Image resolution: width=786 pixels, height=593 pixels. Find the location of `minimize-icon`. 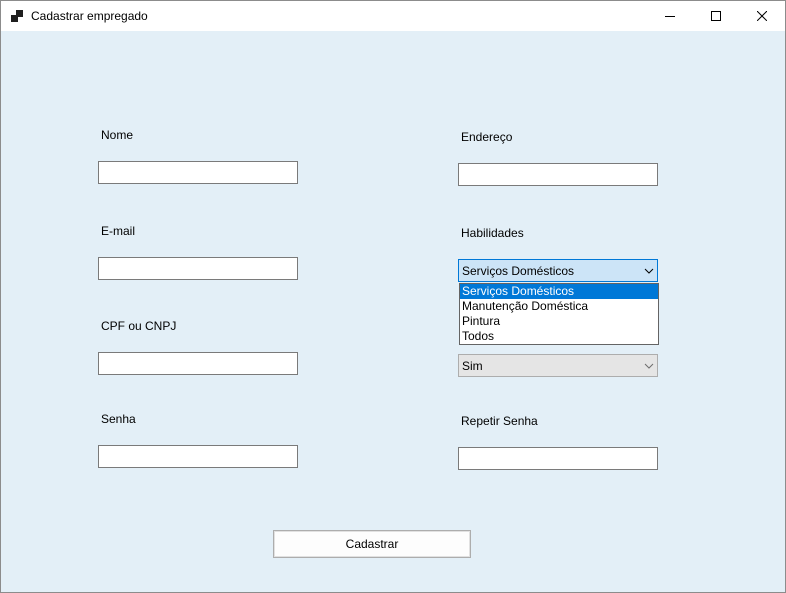

minimize-icon is located at coordinates (670, 16).